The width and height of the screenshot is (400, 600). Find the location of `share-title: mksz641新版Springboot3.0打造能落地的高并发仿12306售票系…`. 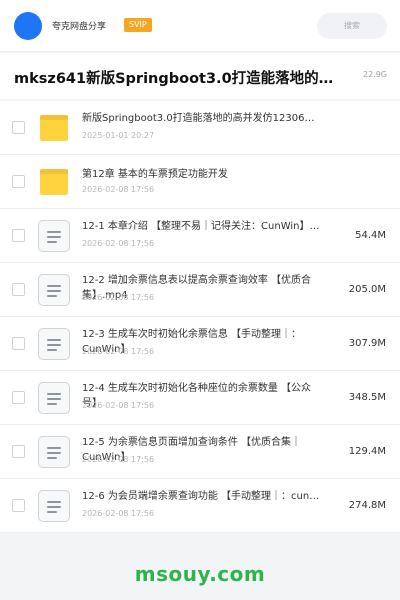

share-title: mksz641新版Springboot3.0打造能落地的高并发仿12306售票系… is located at coordinates (179, 79).